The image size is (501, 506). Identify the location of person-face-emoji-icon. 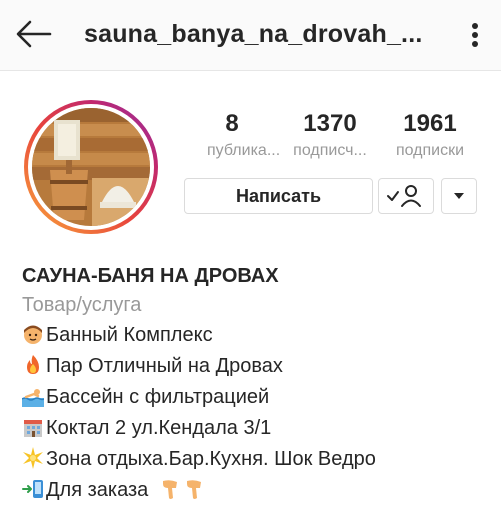
(33, 334).